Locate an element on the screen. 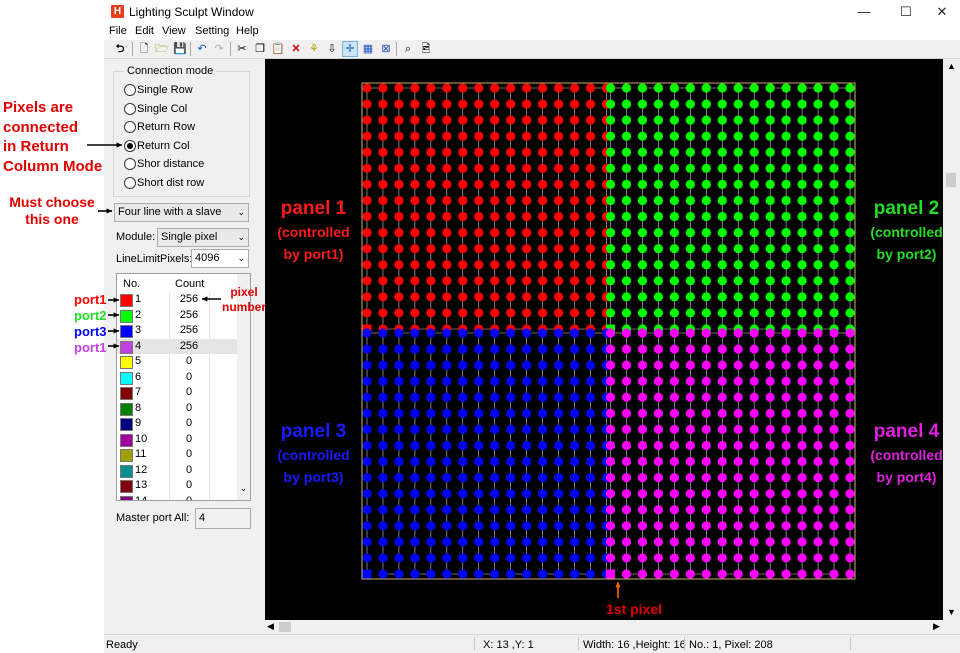 This screenshot has height=653, width=960. save-icon: 💾 is located at coordinates (180, 49).